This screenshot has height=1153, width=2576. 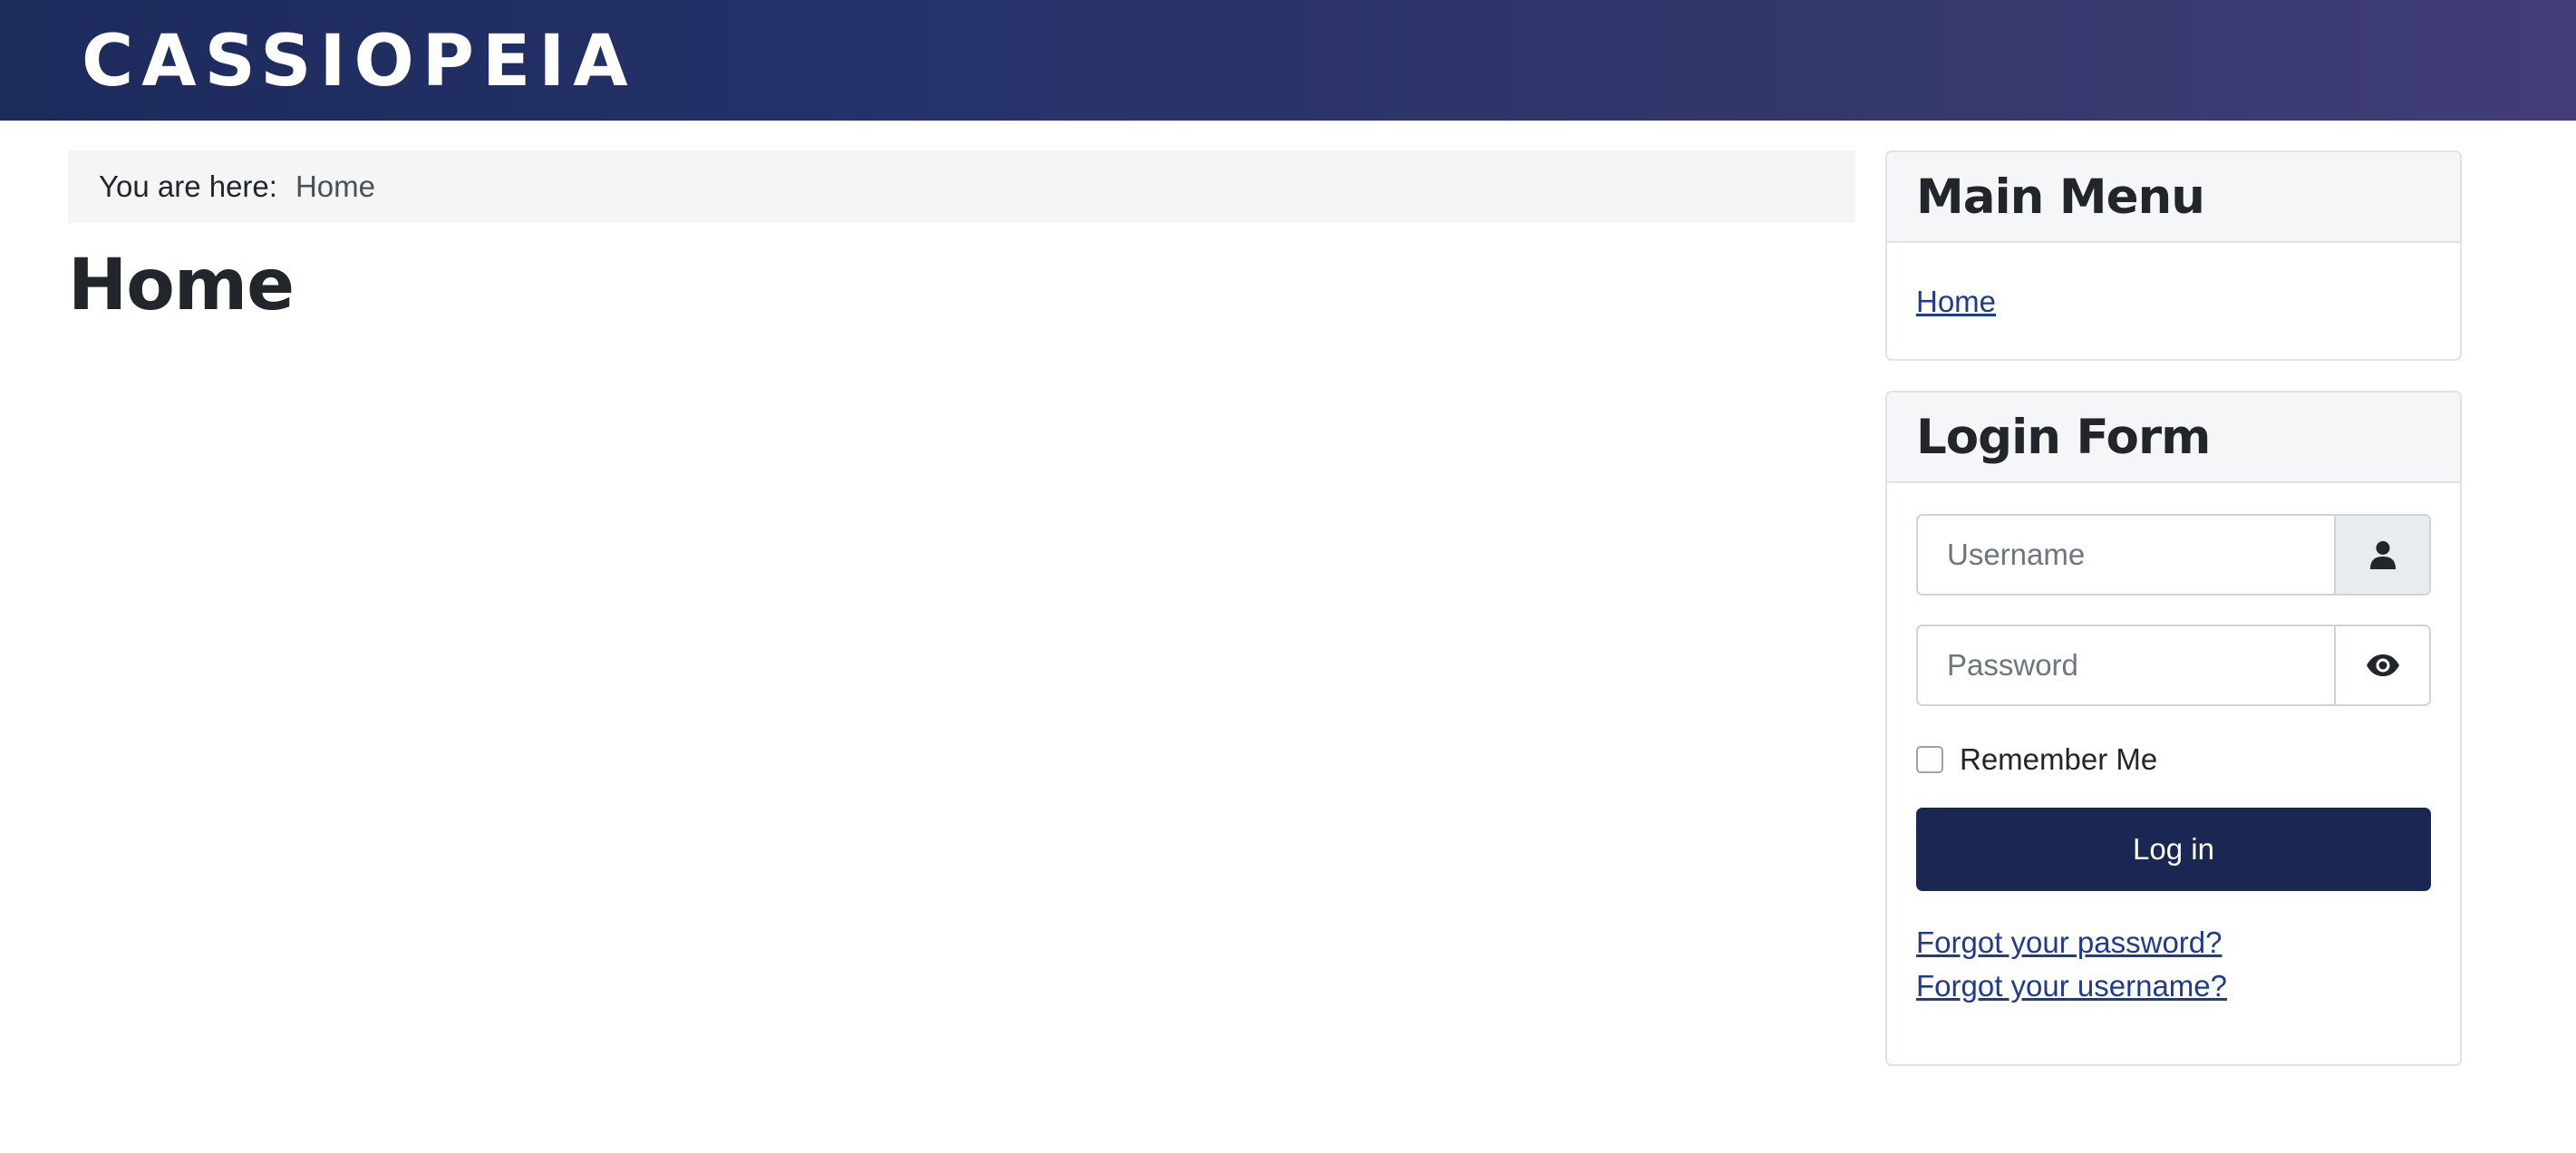 What do you see at coordinates (1288, 61) in the screenshot?
I see `site-header: CASSIOPEIA` at bounding box center [1288, 61].